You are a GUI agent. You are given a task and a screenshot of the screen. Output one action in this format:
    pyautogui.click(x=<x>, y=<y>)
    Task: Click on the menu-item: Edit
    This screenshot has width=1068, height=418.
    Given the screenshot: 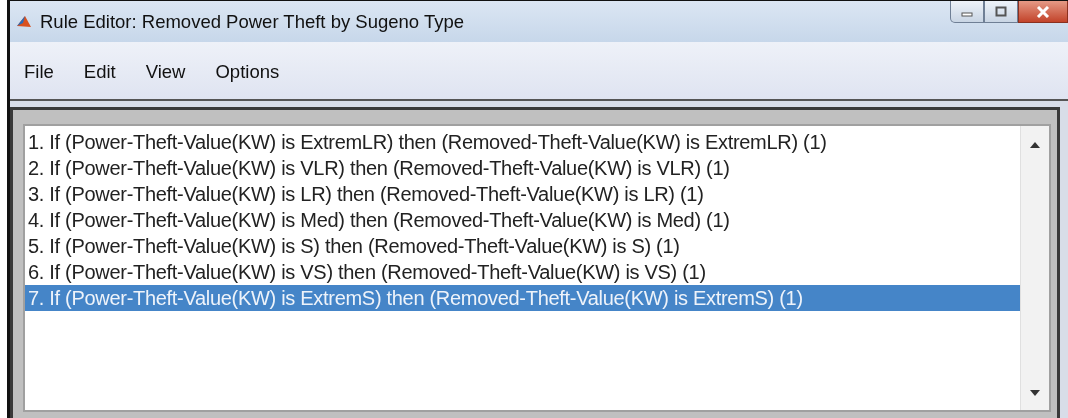 What is the action you would take?
    pyautogui.click(x=99, y=72)
    